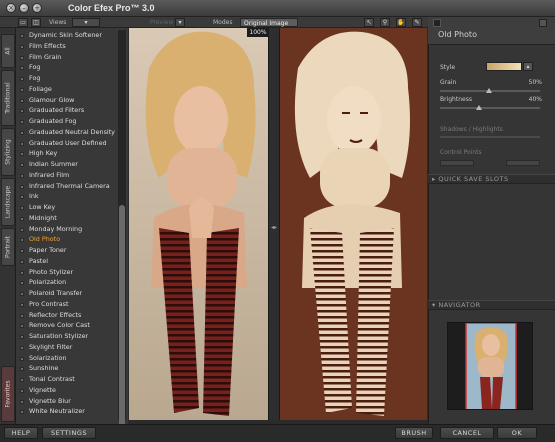 The height and width of the screenshot is (442, 555). I want to click on preview-toggle: ▾, so click(180, 22).